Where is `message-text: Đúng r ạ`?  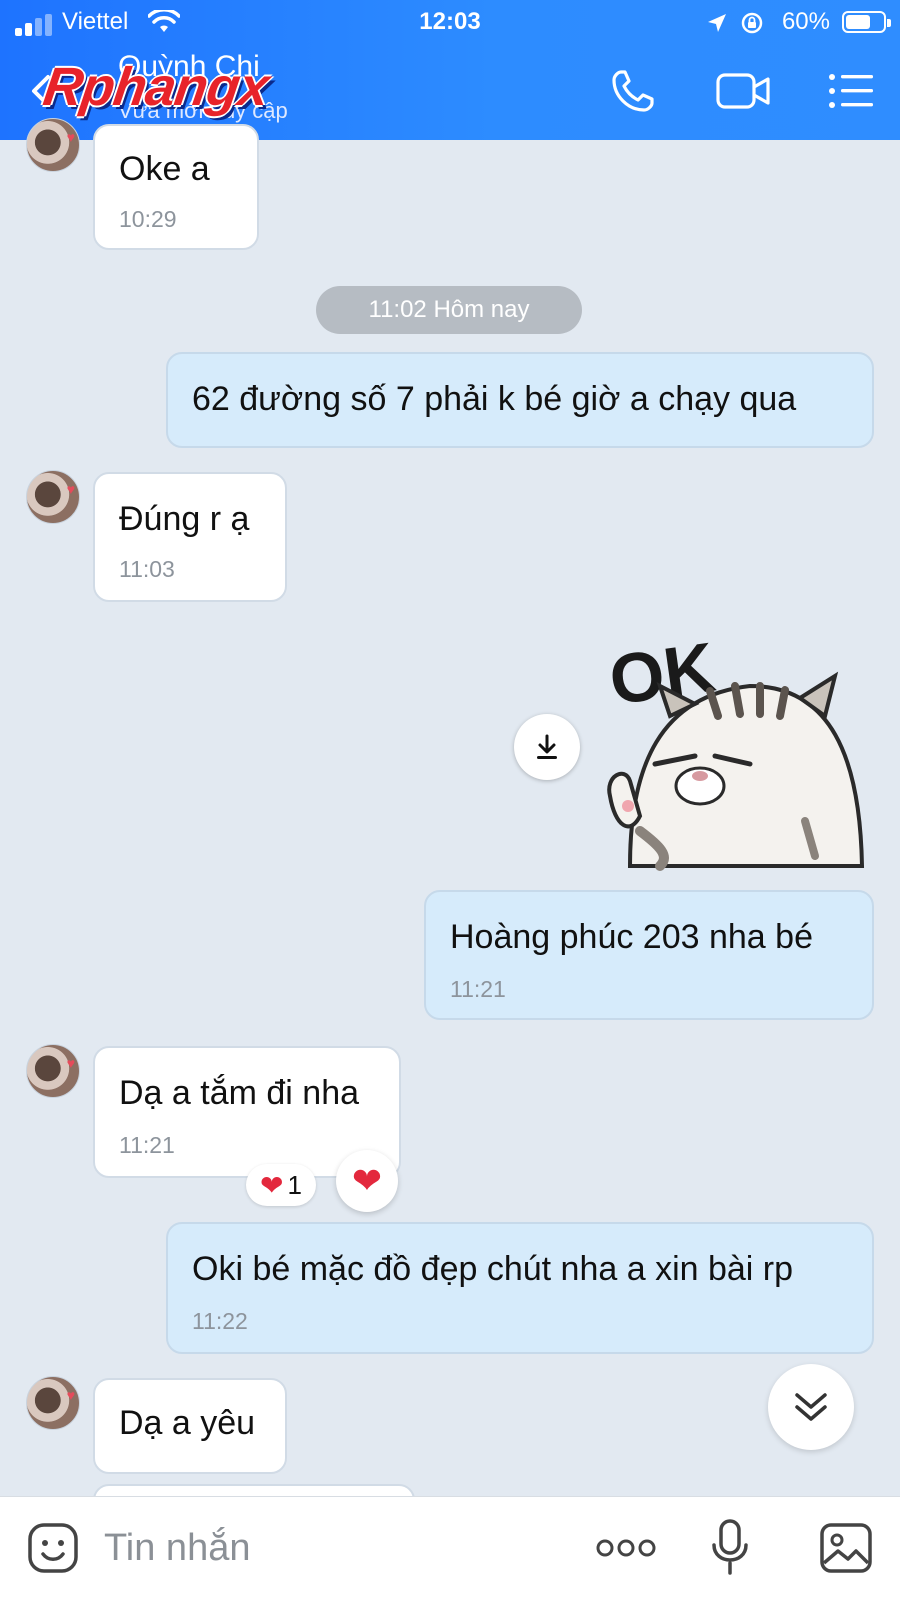
message-text: Đúng r ạ is located at coordinates (184, 519).